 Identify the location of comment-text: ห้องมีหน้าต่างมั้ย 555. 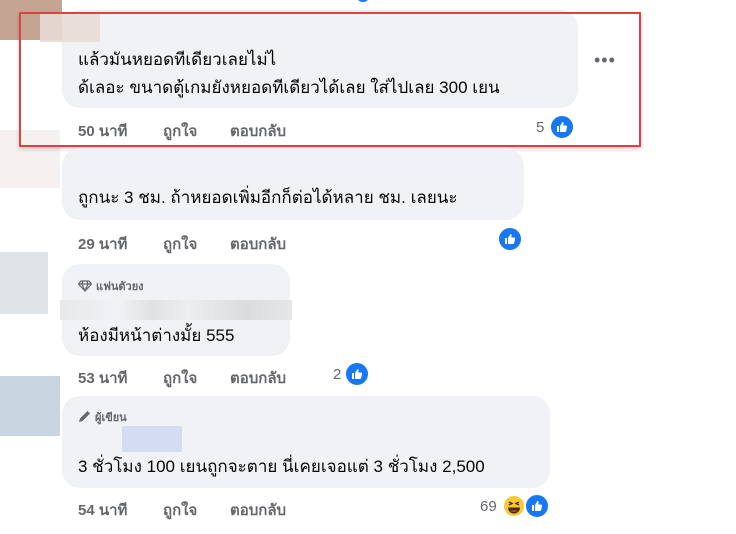
(156, 335).